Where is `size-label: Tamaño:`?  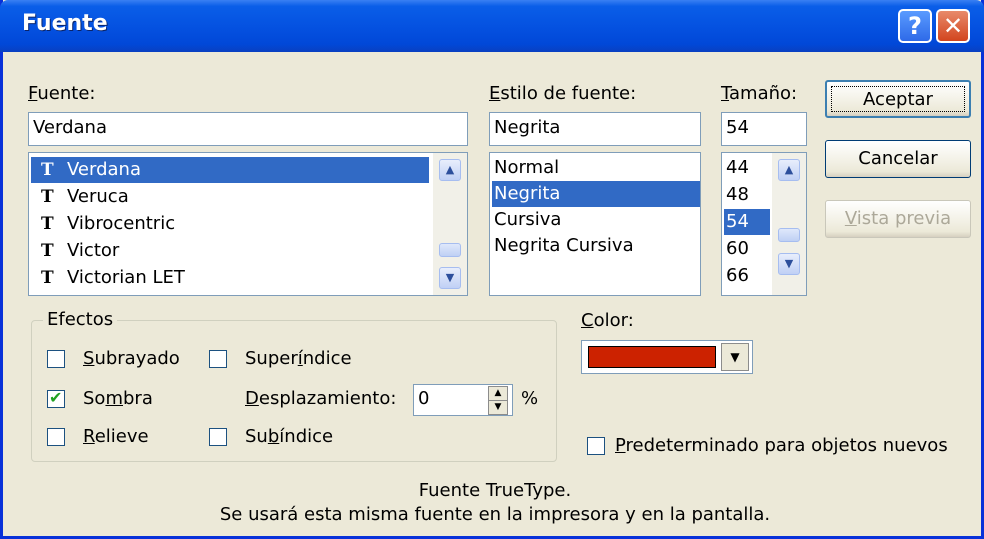 size-label: Tamaño: is located at coordinates (759, 93).